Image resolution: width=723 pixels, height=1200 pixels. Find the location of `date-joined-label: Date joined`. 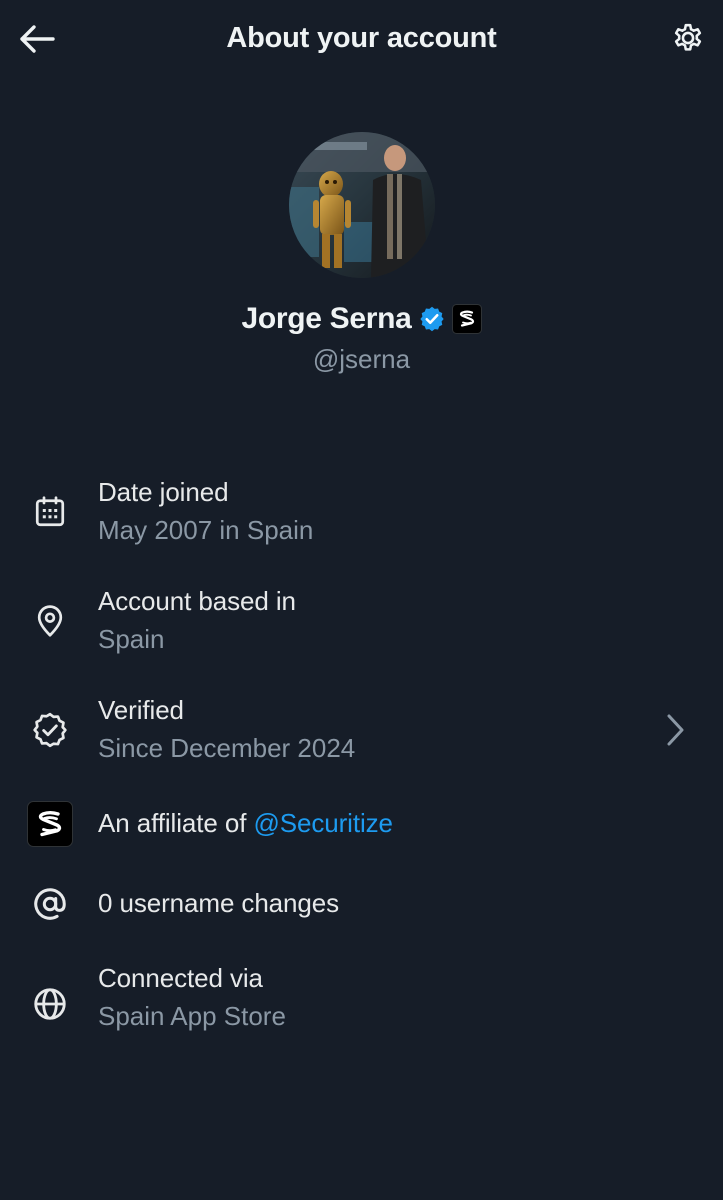

date-joined-label: Date joined is located at coordinates (163, 492).